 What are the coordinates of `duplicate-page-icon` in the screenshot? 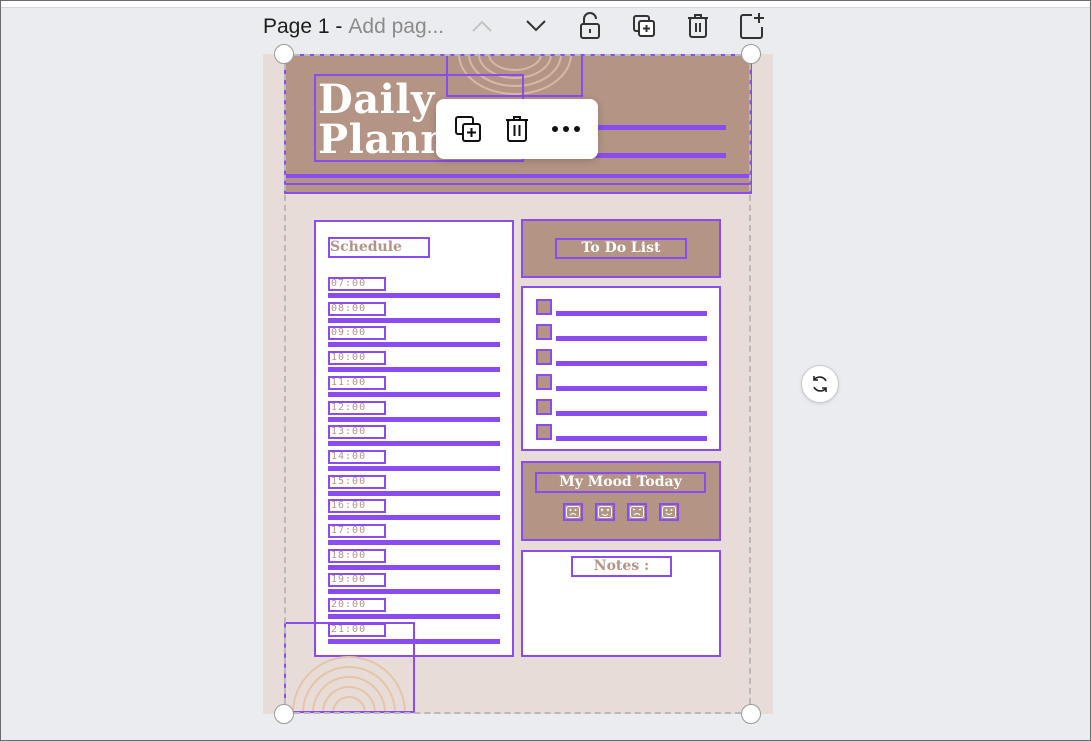 It's located at (644, 26).